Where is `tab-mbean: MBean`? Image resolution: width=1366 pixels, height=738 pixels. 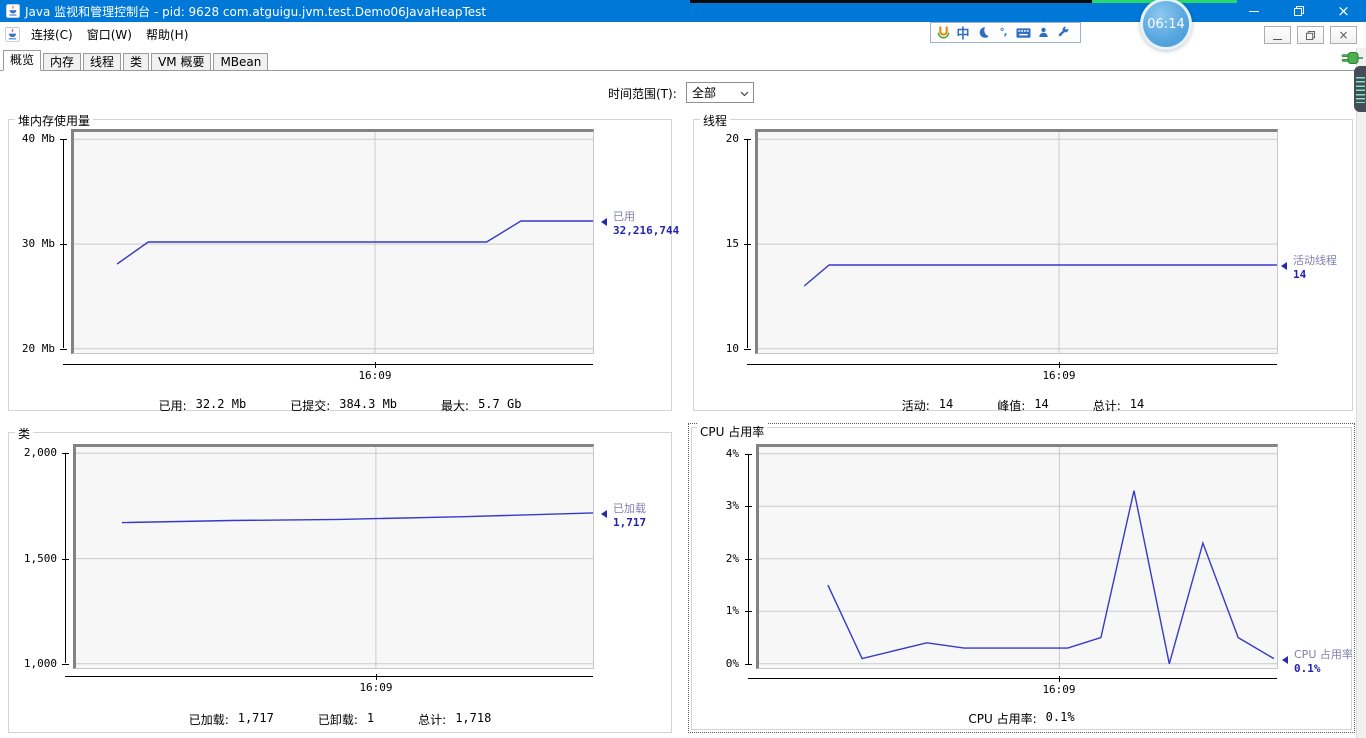 tab-mbean: MBean is located at coordinates (241, 61).